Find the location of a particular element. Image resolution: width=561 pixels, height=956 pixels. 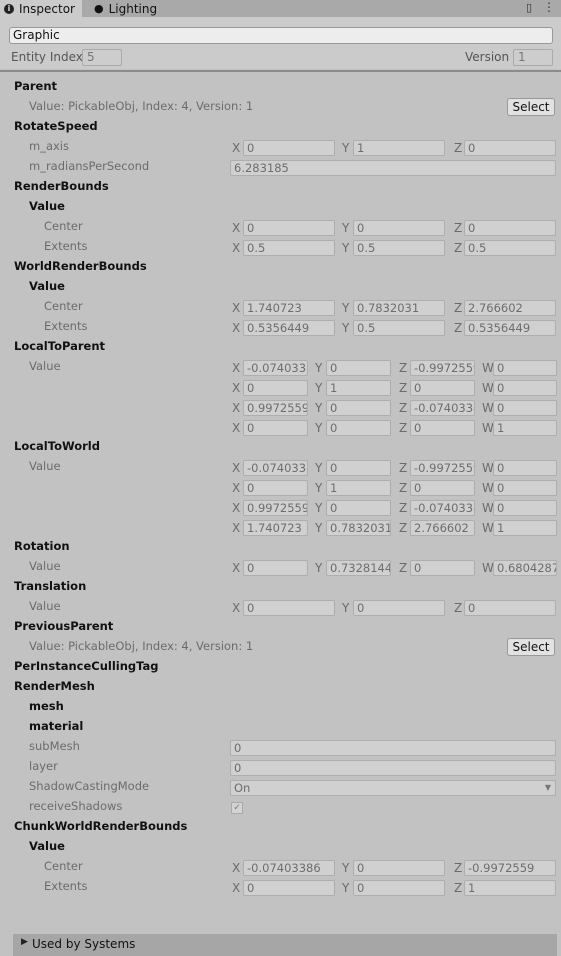

receive-shadows-checkbox: ✓ is located at coordinates (237, 808).